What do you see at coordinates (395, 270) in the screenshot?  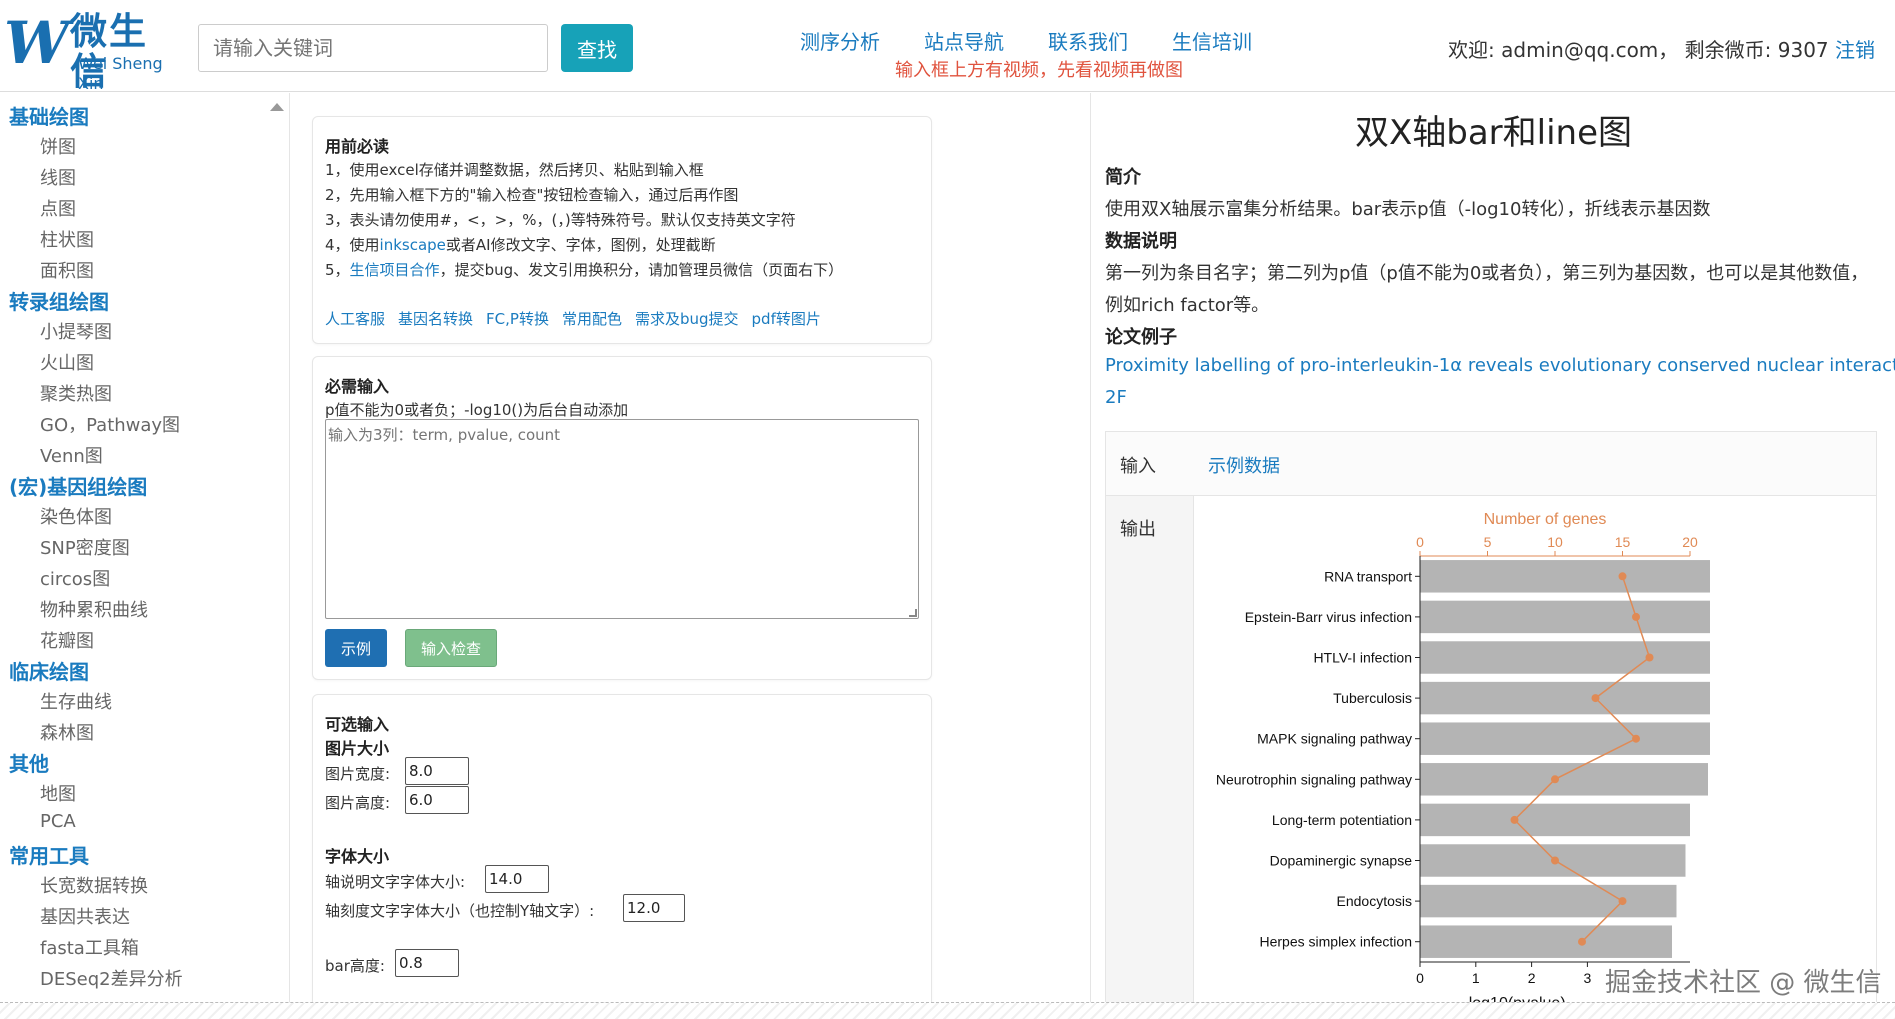 I see `project-cooperation-link: 生信项目合作` at bounding box center [395, 270].